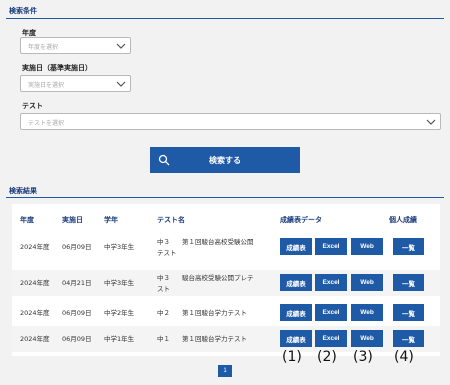  What do you see at coordinates (57, 68) in the screenshot?
I see `date-label: 実施日（基準実施日）` at bounding box center [57, 68].